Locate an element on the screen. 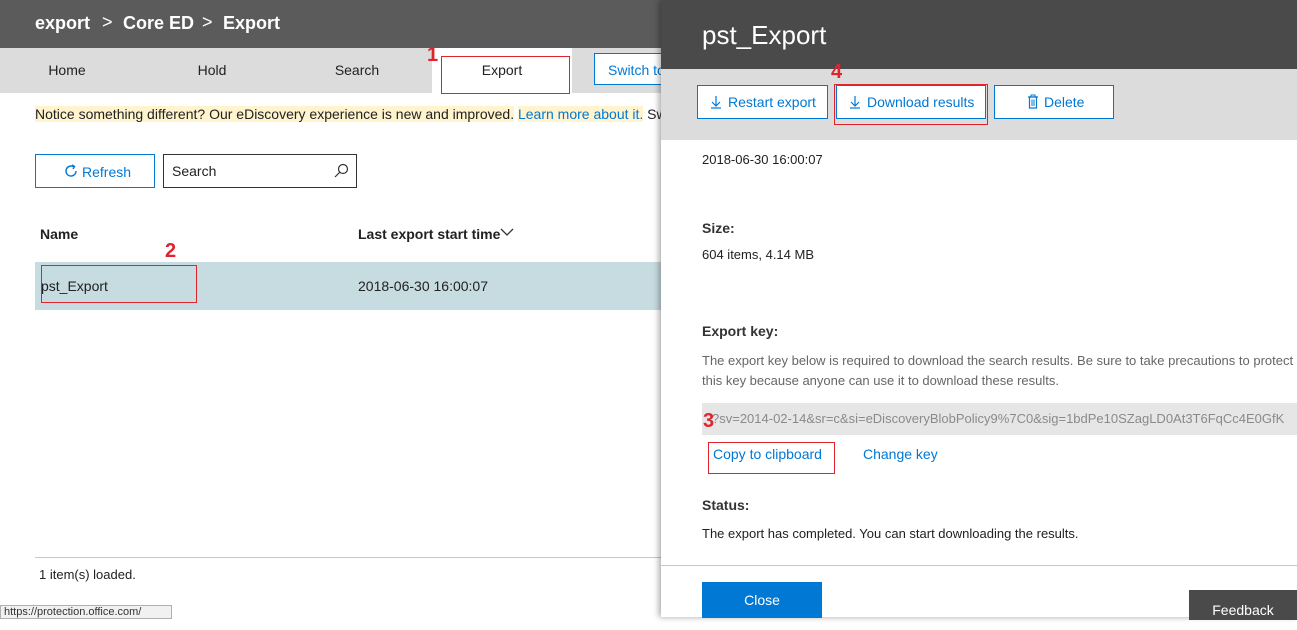 The image size is (1297, 630). table-divider is located at coordinates (350, 557).